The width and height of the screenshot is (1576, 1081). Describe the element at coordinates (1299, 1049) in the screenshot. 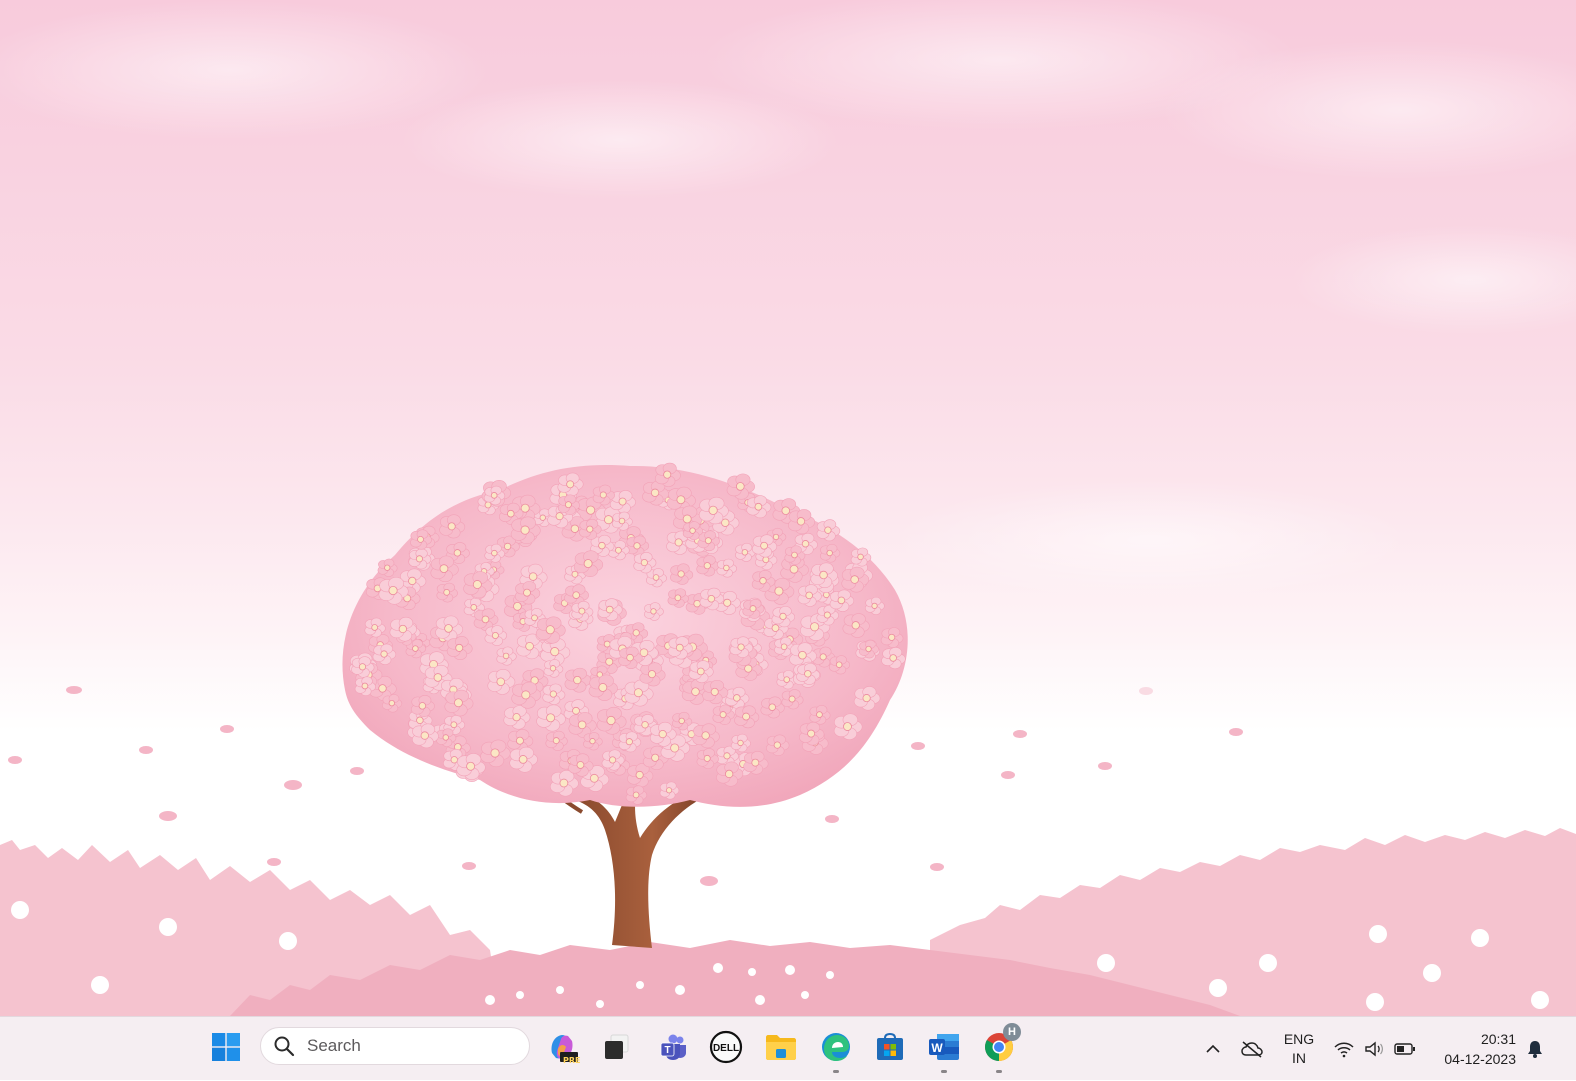

I see `language-indicator: ENG IN` at that location.